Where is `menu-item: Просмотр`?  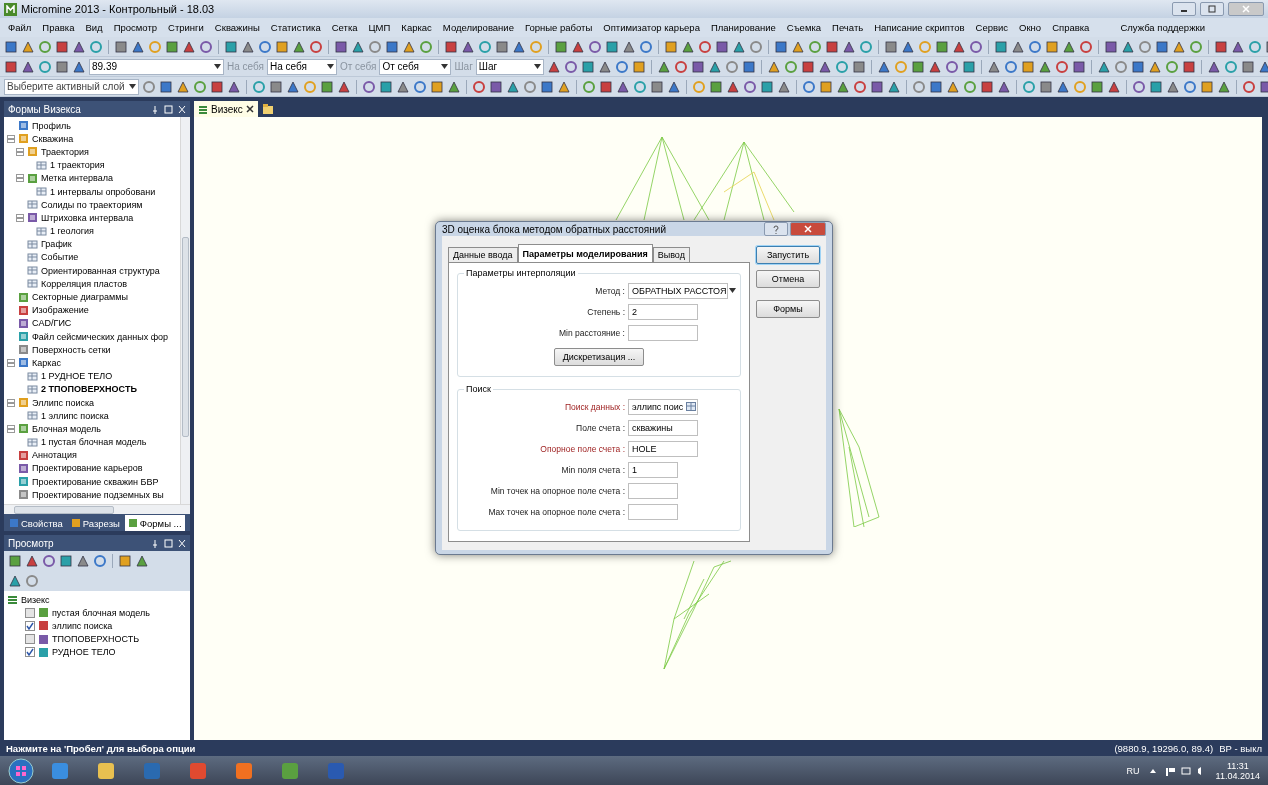 menu-item: Просмотр is located at coordinates (135, 27).